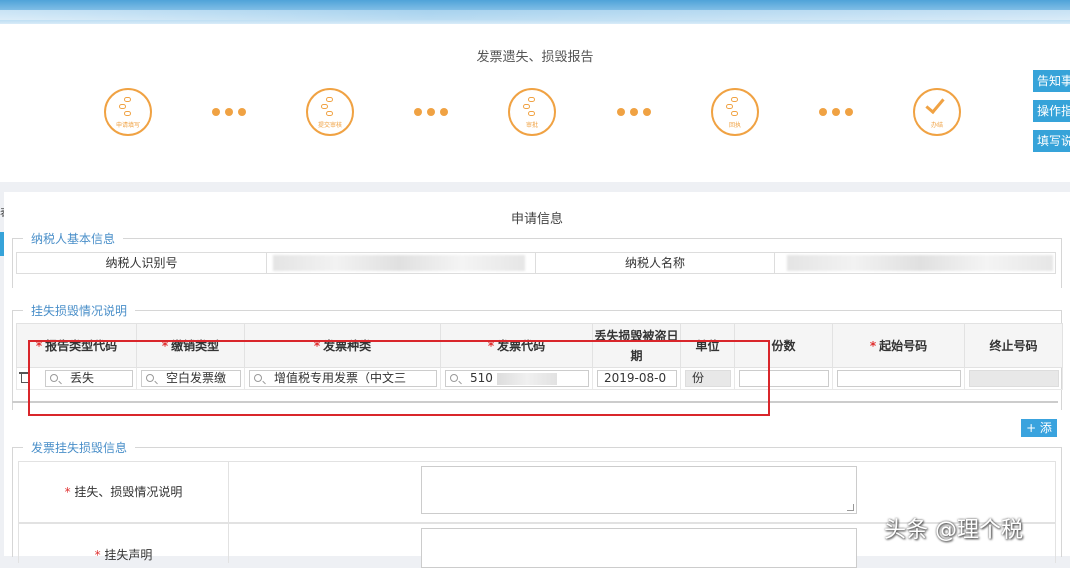 The image size is (1070, 568). Describe the element at coordinates (898, 345) in the screenshot. I see `col-start-no: * 起始号码` at that location.